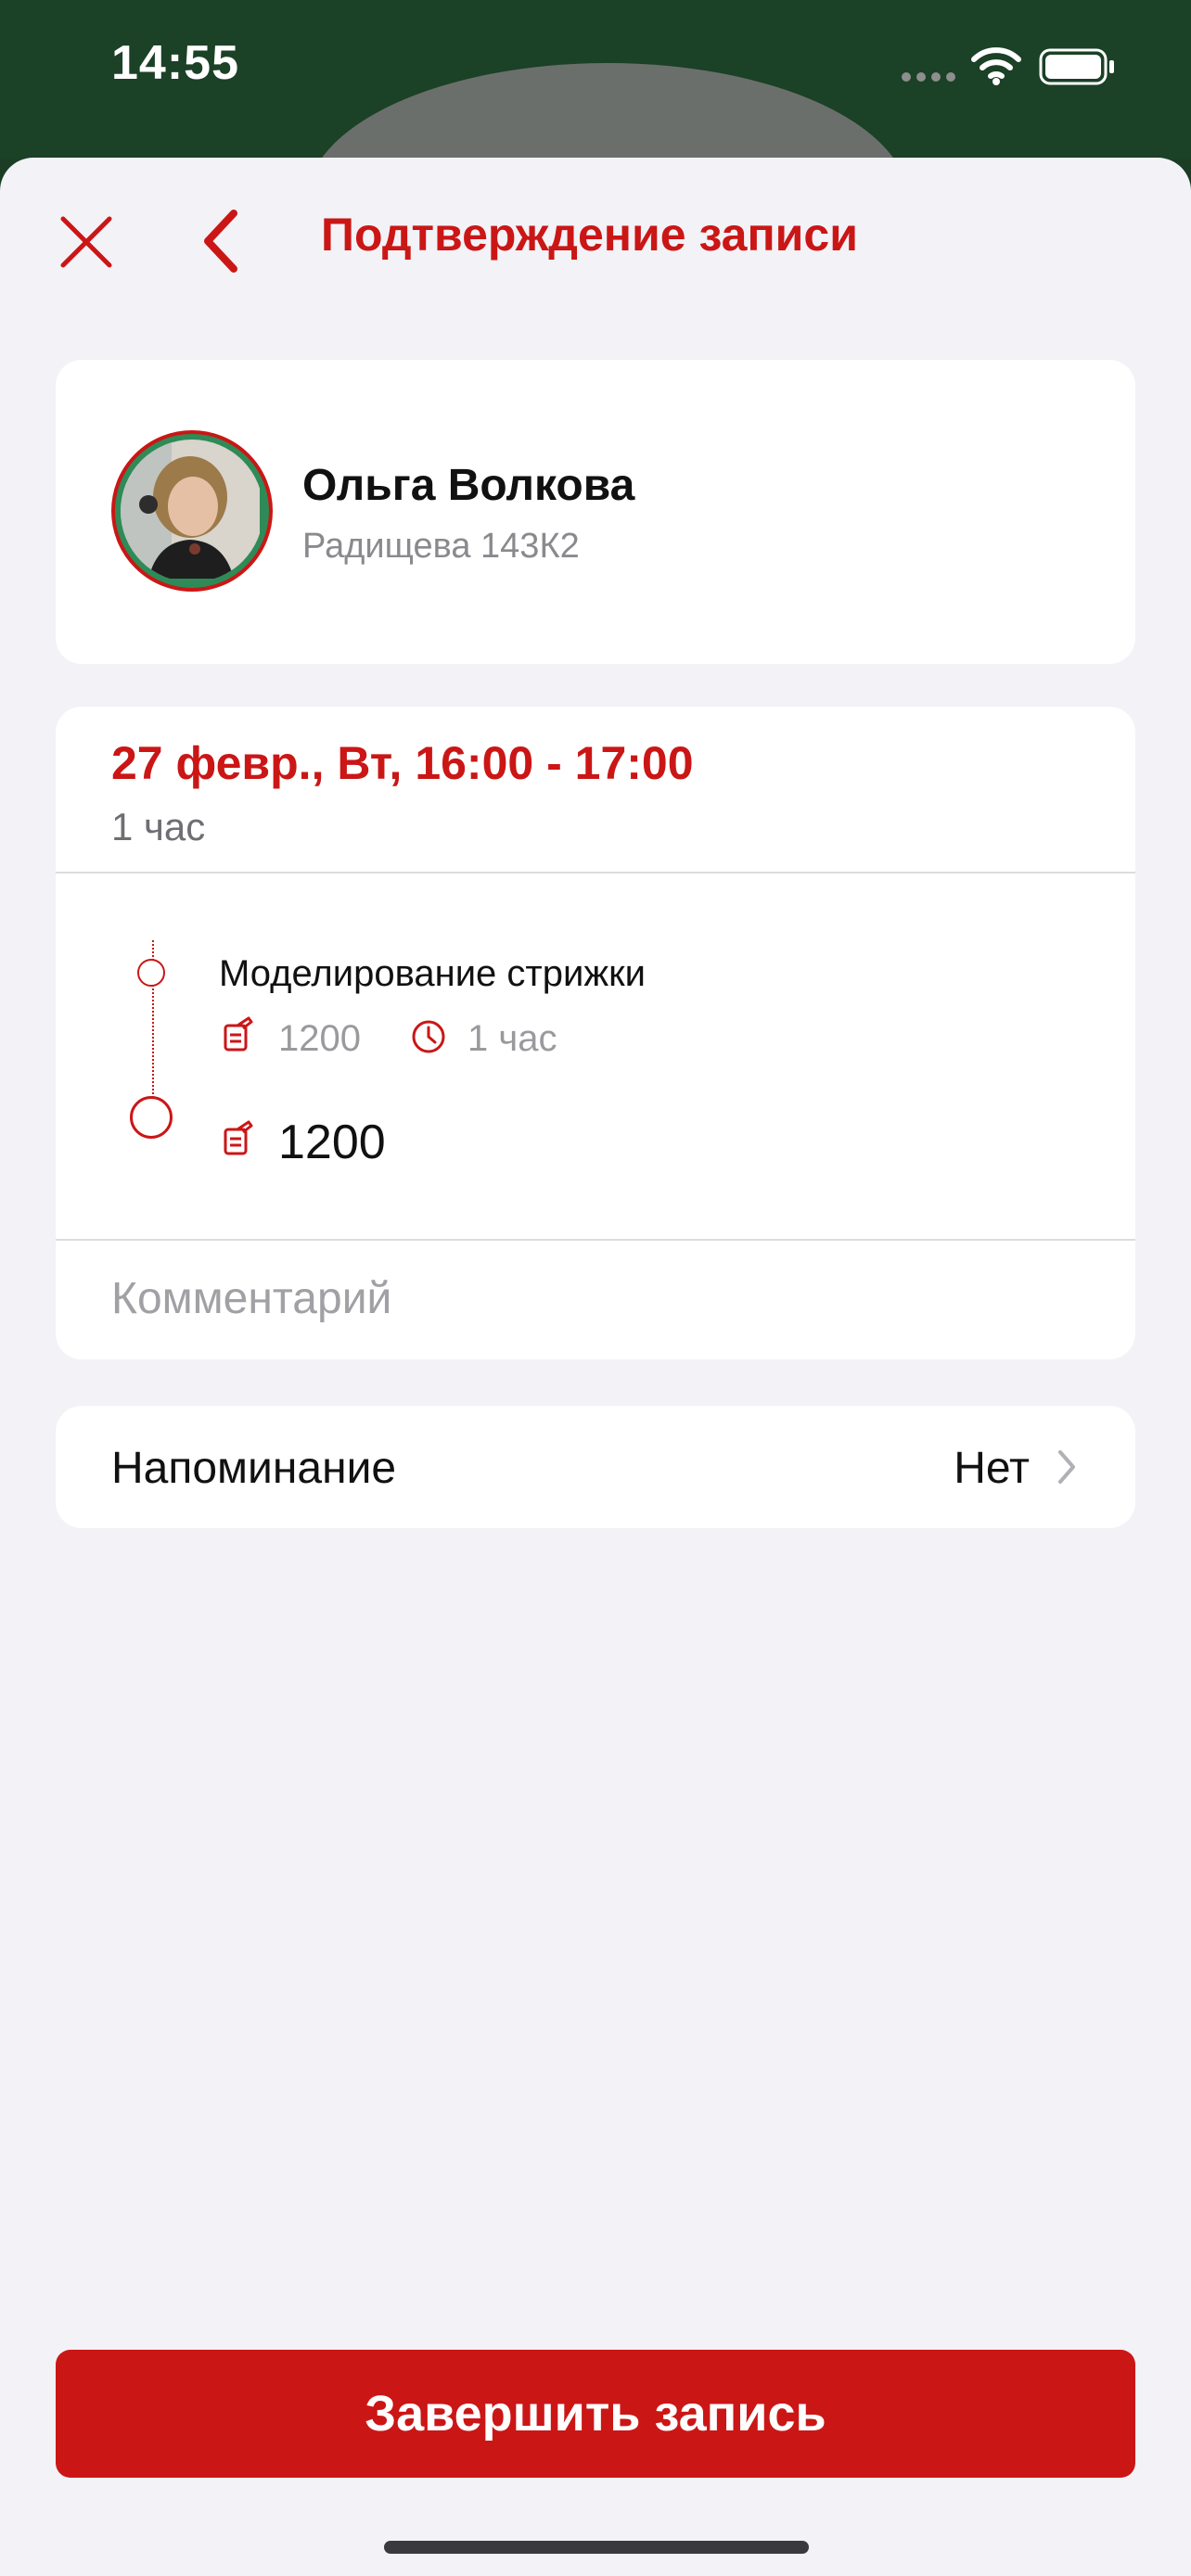 The image size is (1191, 2576). Describe the element at coordinates (86, 242) in the screenshot. I see `close-icon` at that location.